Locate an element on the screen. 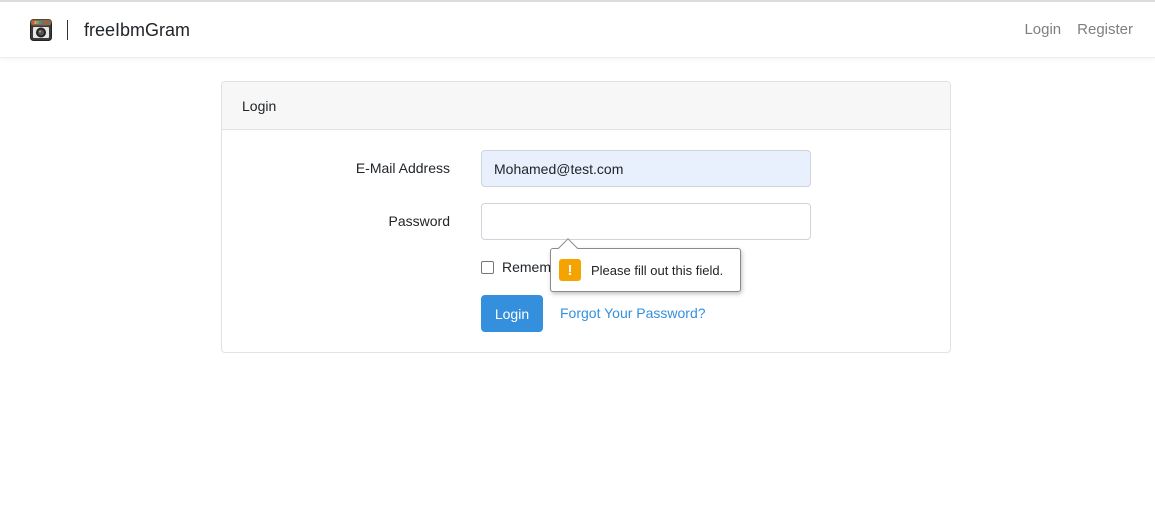 The image size is (1155, 514). email-label: E-Mail Address is located at coordinates (402, 168).